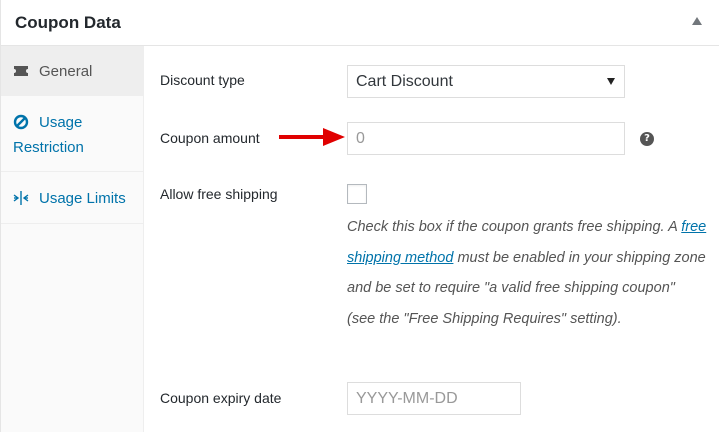 The height and width of the screenshot is (432, 719). I want to click on chevron-down-icon, so click(611, 81).